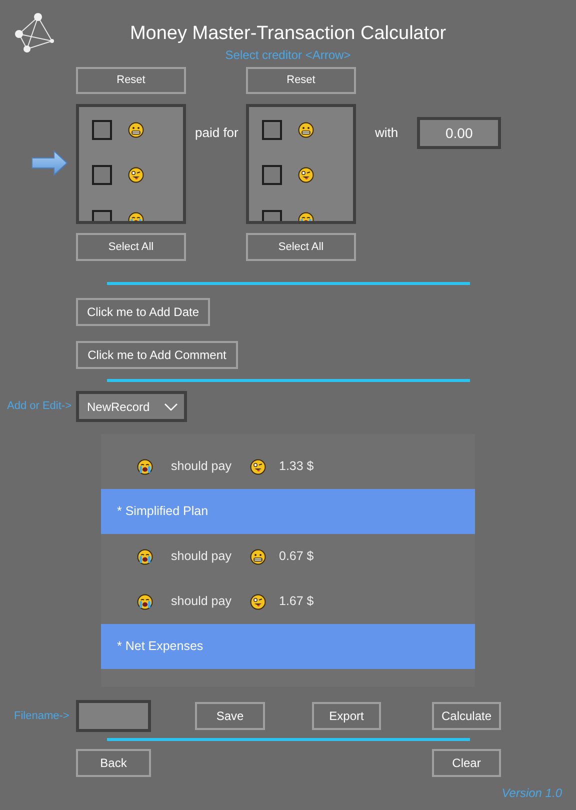 The height and width of the screenshot is (810, 576). What do you see at coordinates (296, 557) in the screenshot?
I see `amount-text: 0.67 $` at bounding box center [296, 557].